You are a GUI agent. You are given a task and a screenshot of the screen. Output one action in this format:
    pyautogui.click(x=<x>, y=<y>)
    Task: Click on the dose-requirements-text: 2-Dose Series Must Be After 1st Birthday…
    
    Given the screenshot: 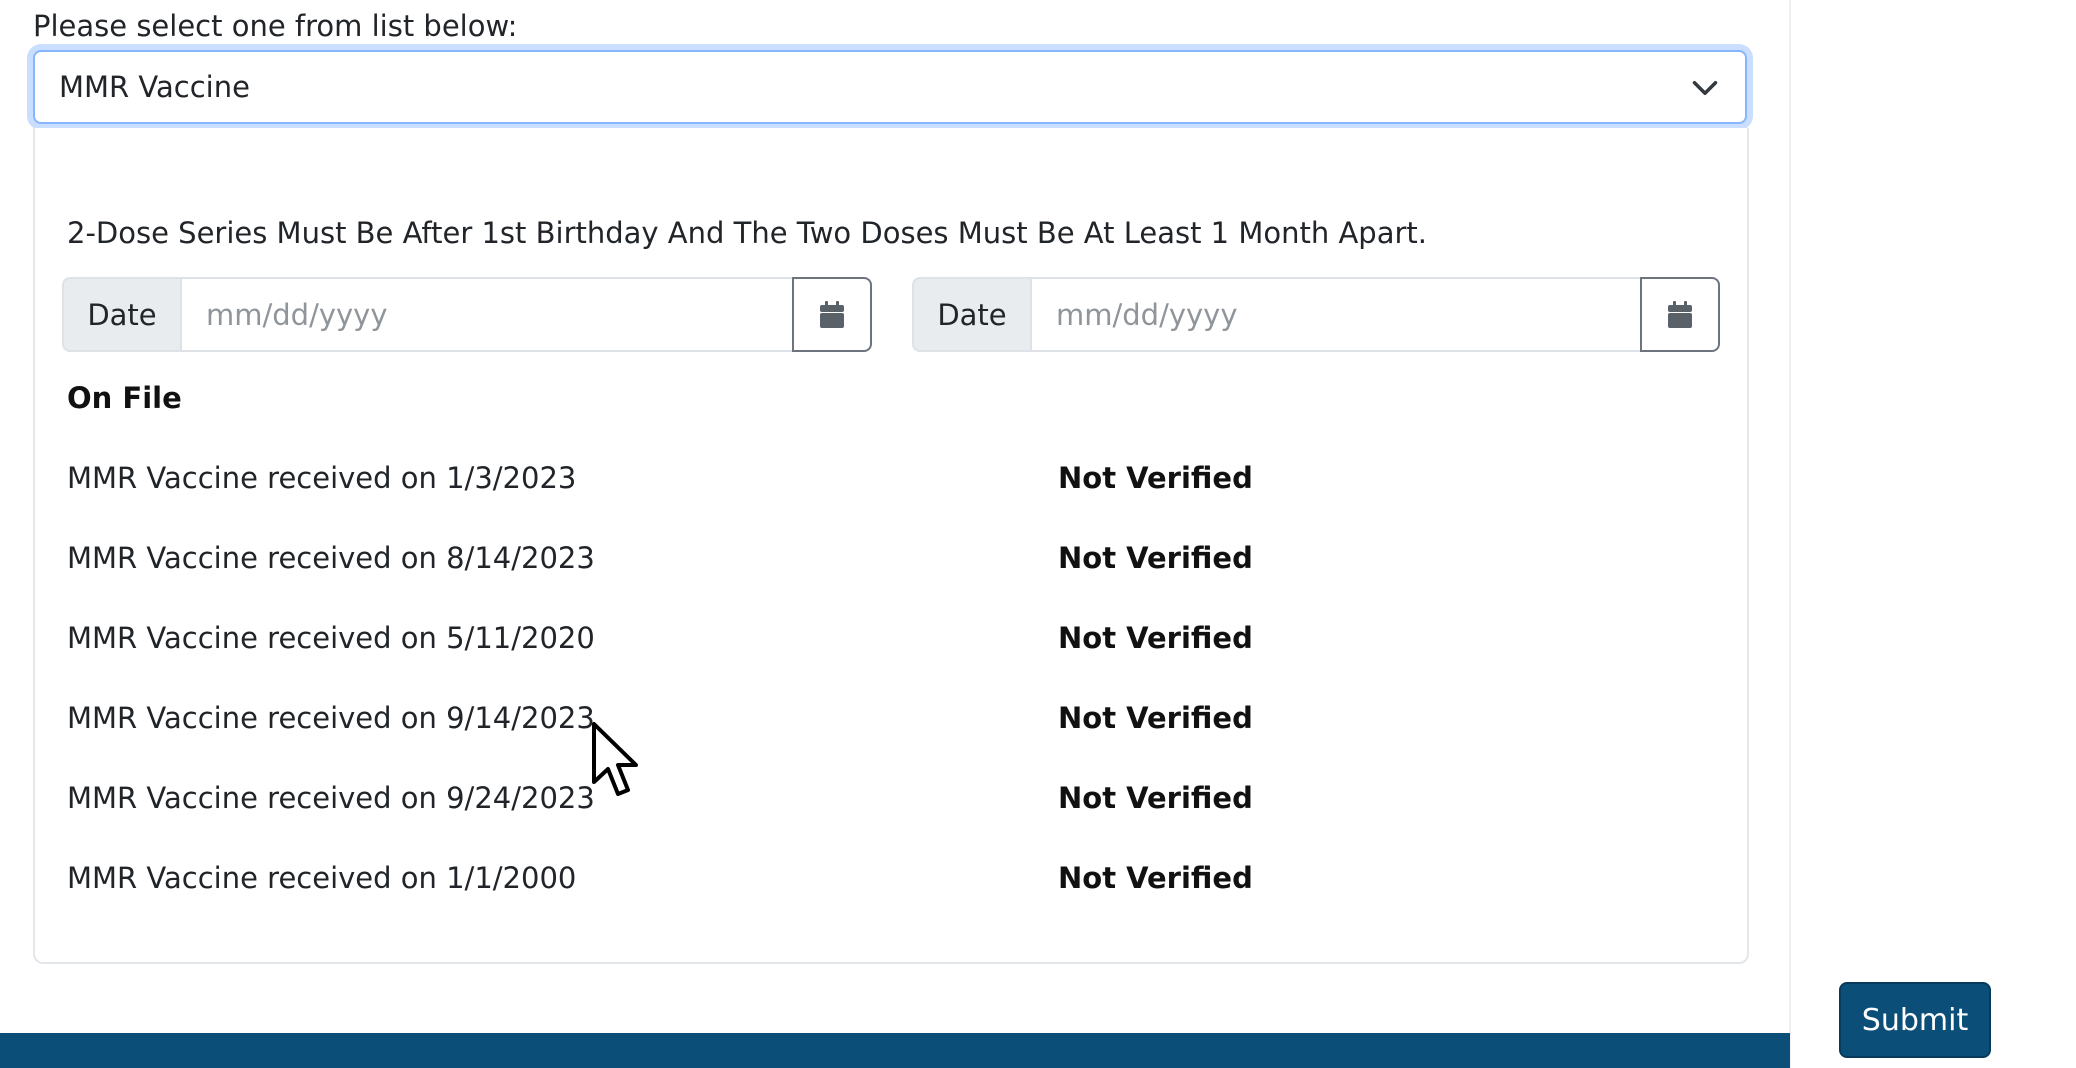 What is the action you would take?
    pyautogui.click(x=747, y=233)
    